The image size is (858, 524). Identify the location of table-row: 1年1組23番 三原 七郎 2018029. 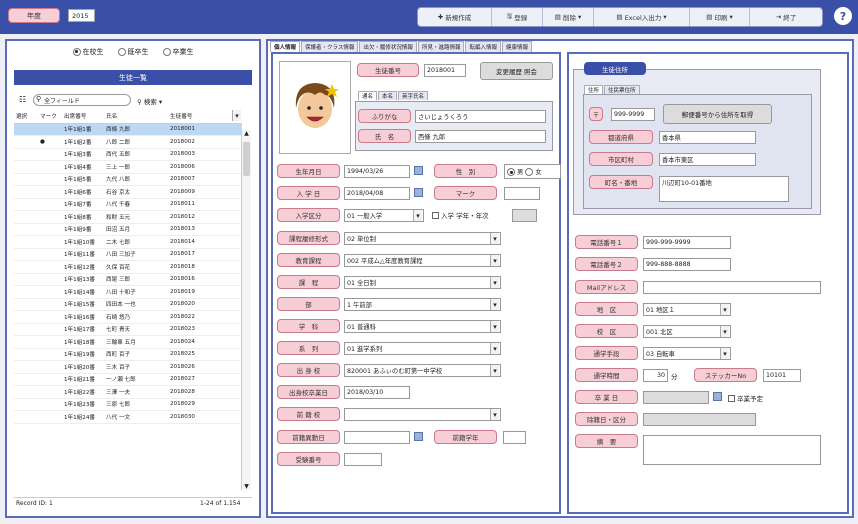
(128, 404).